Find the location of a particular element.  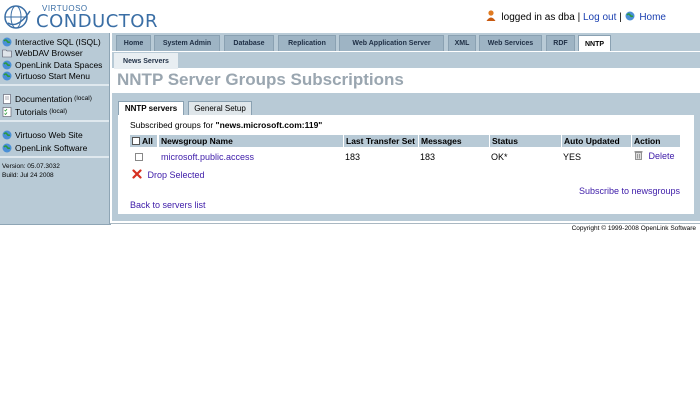

delete-link: Delete is located at coordinates (662, 156).